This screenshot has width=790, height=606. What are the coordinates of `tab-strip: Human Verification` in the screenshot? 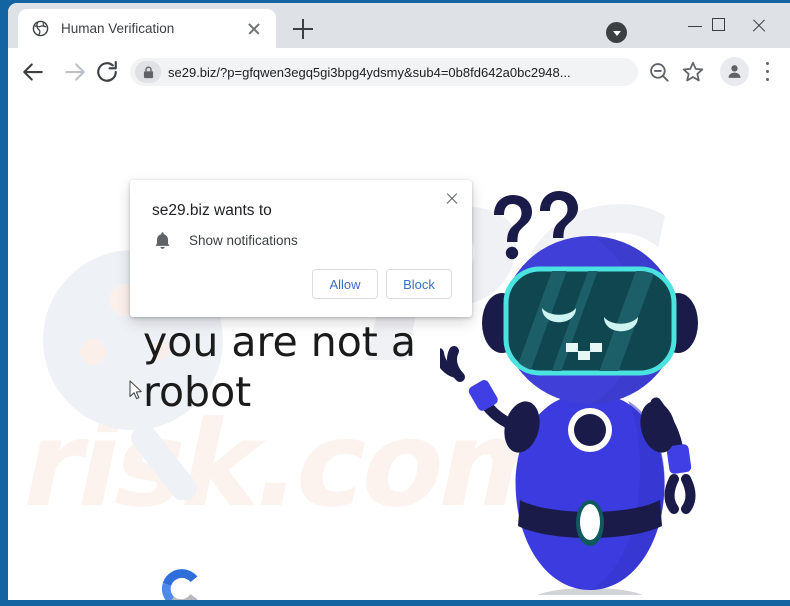 It's located at (399, 25).